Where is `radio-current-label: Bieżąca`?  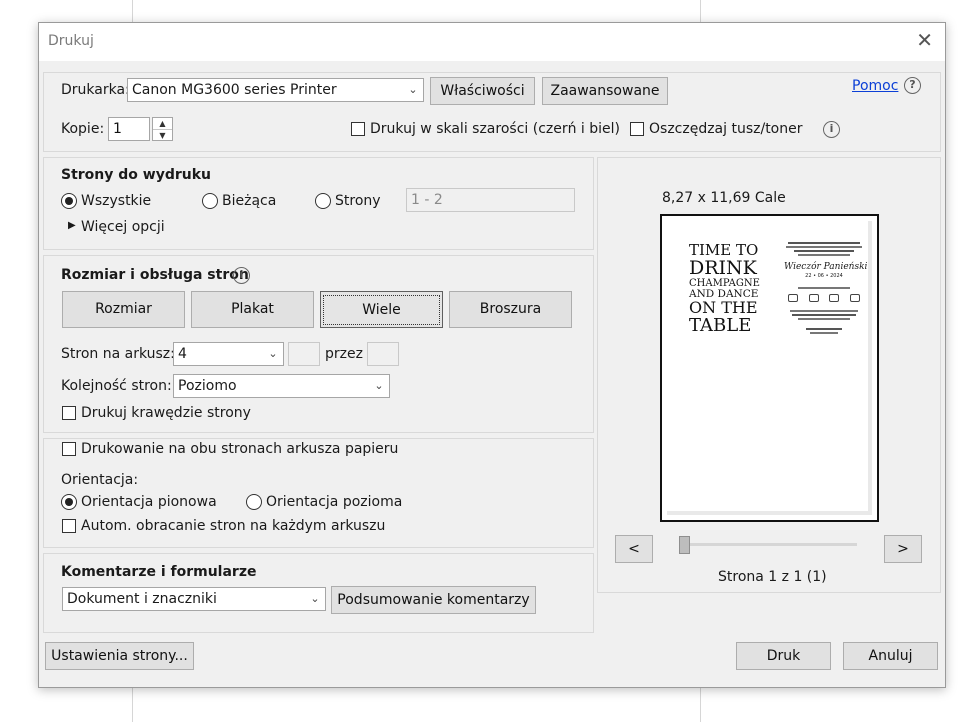
radio-current-label: Bieżąca is located at coordinates (249, 201).